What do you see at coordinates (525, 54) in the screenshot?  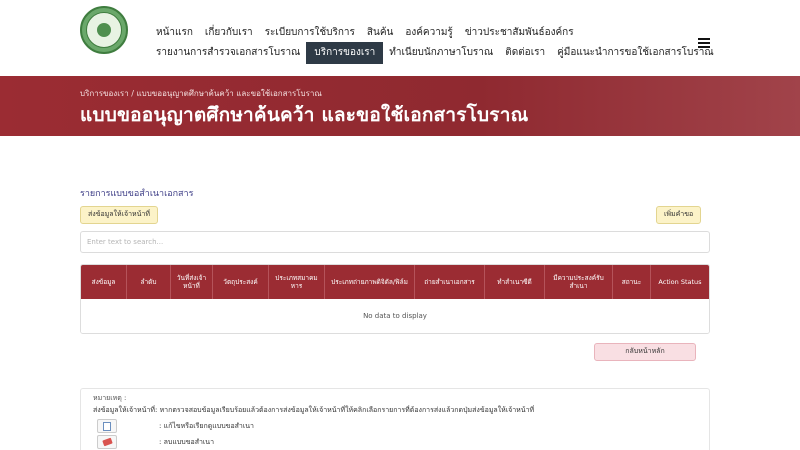 I see `nav-contact: ติดต่อเรา` at bounding box center [525, 54].